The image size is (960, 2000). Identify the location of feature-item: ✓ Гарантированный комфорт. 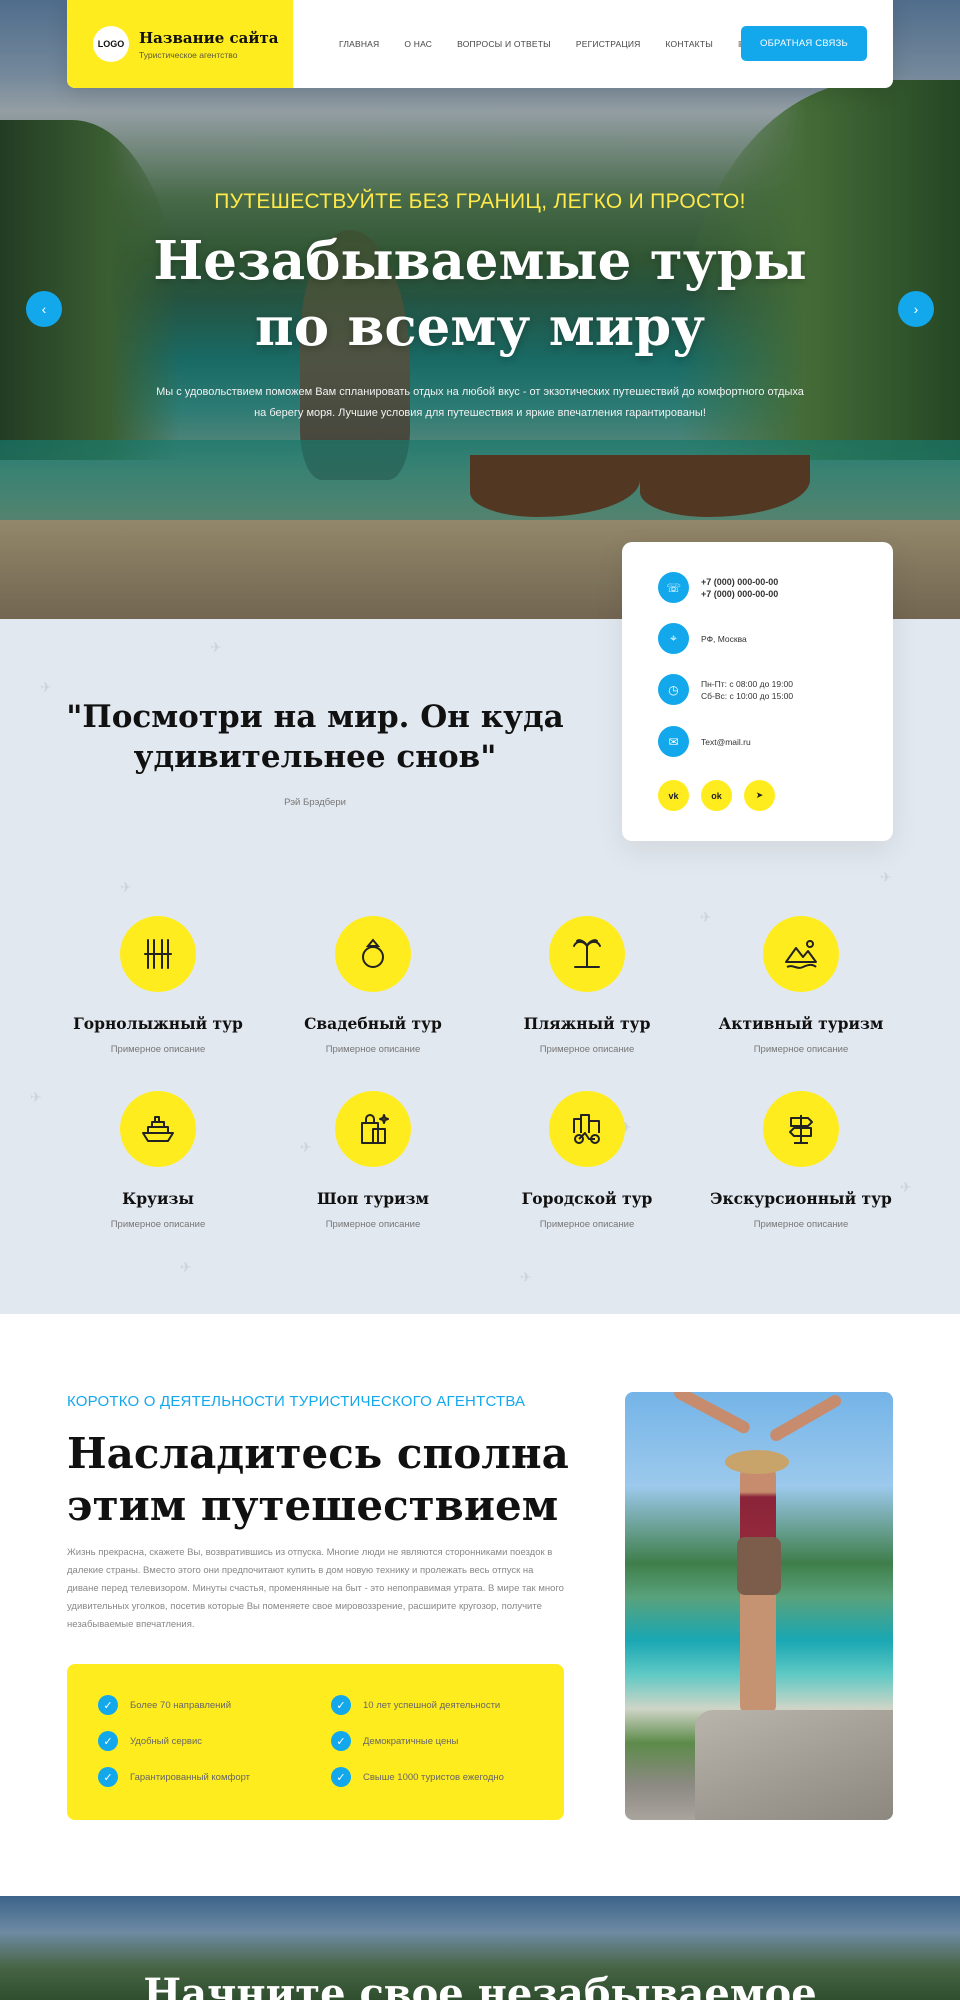
(174, 1777).